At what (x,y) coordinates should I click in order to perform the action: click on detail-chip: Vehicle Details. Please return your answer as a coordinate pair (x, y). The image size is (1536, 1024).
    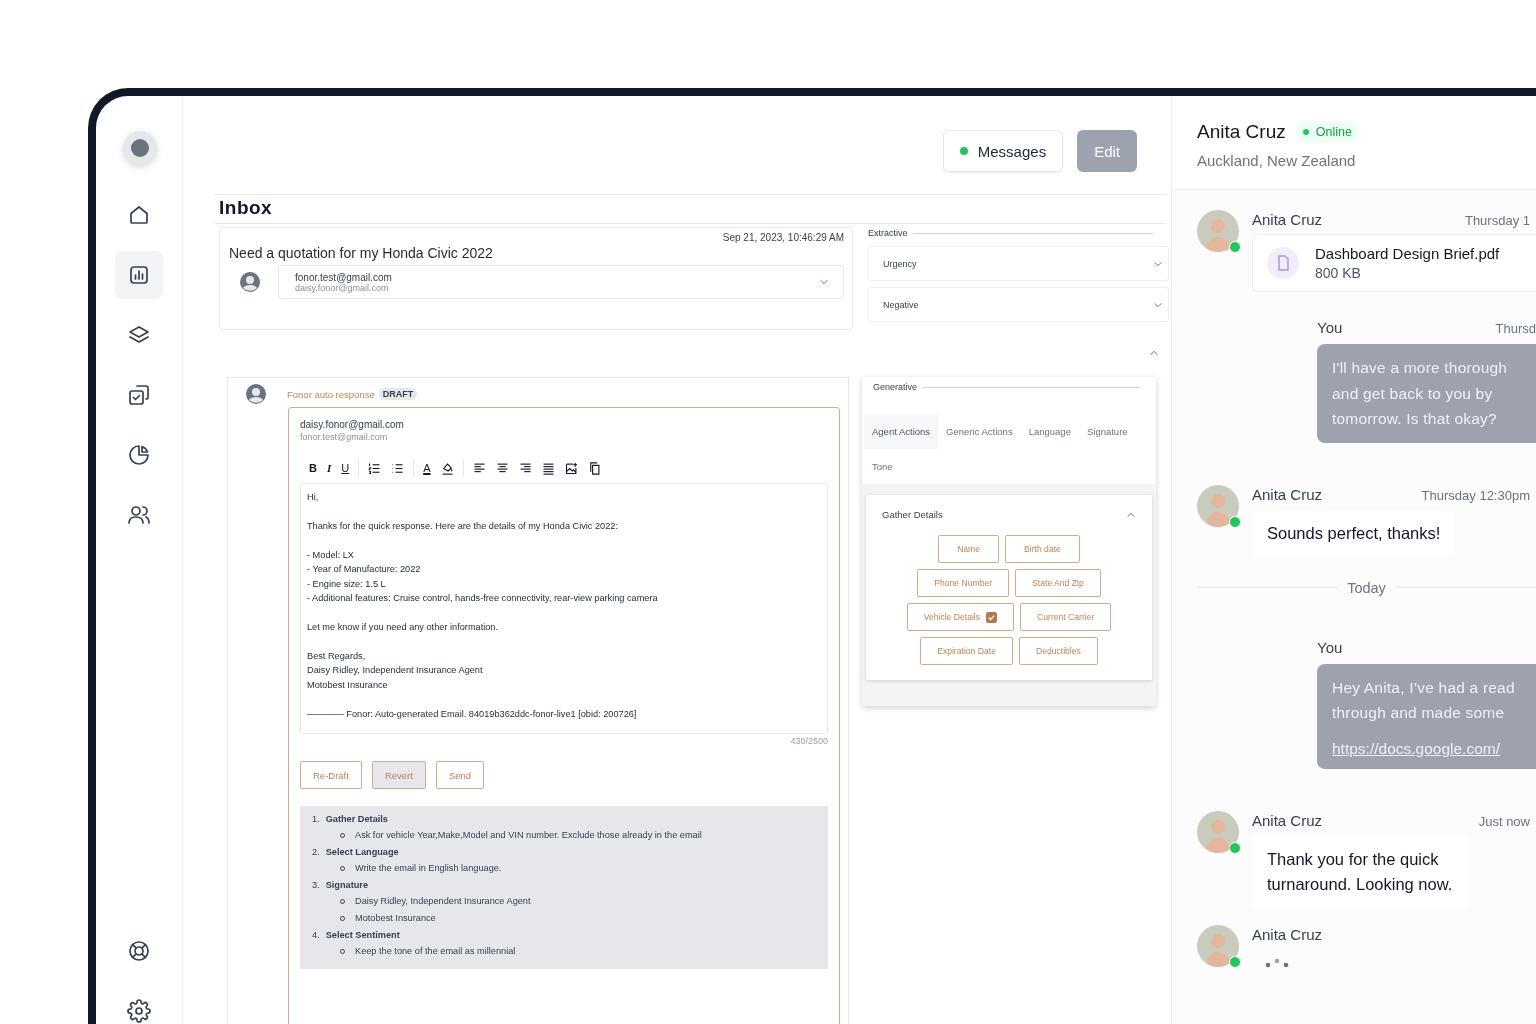
    Looking at the image, I should click on (960, 617).